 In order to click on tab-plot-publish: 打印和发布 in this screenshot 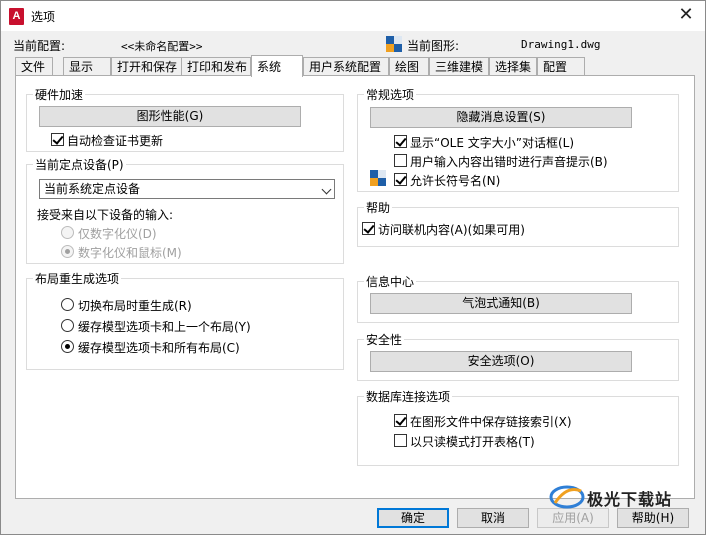, I will do `click(216, 66)`.